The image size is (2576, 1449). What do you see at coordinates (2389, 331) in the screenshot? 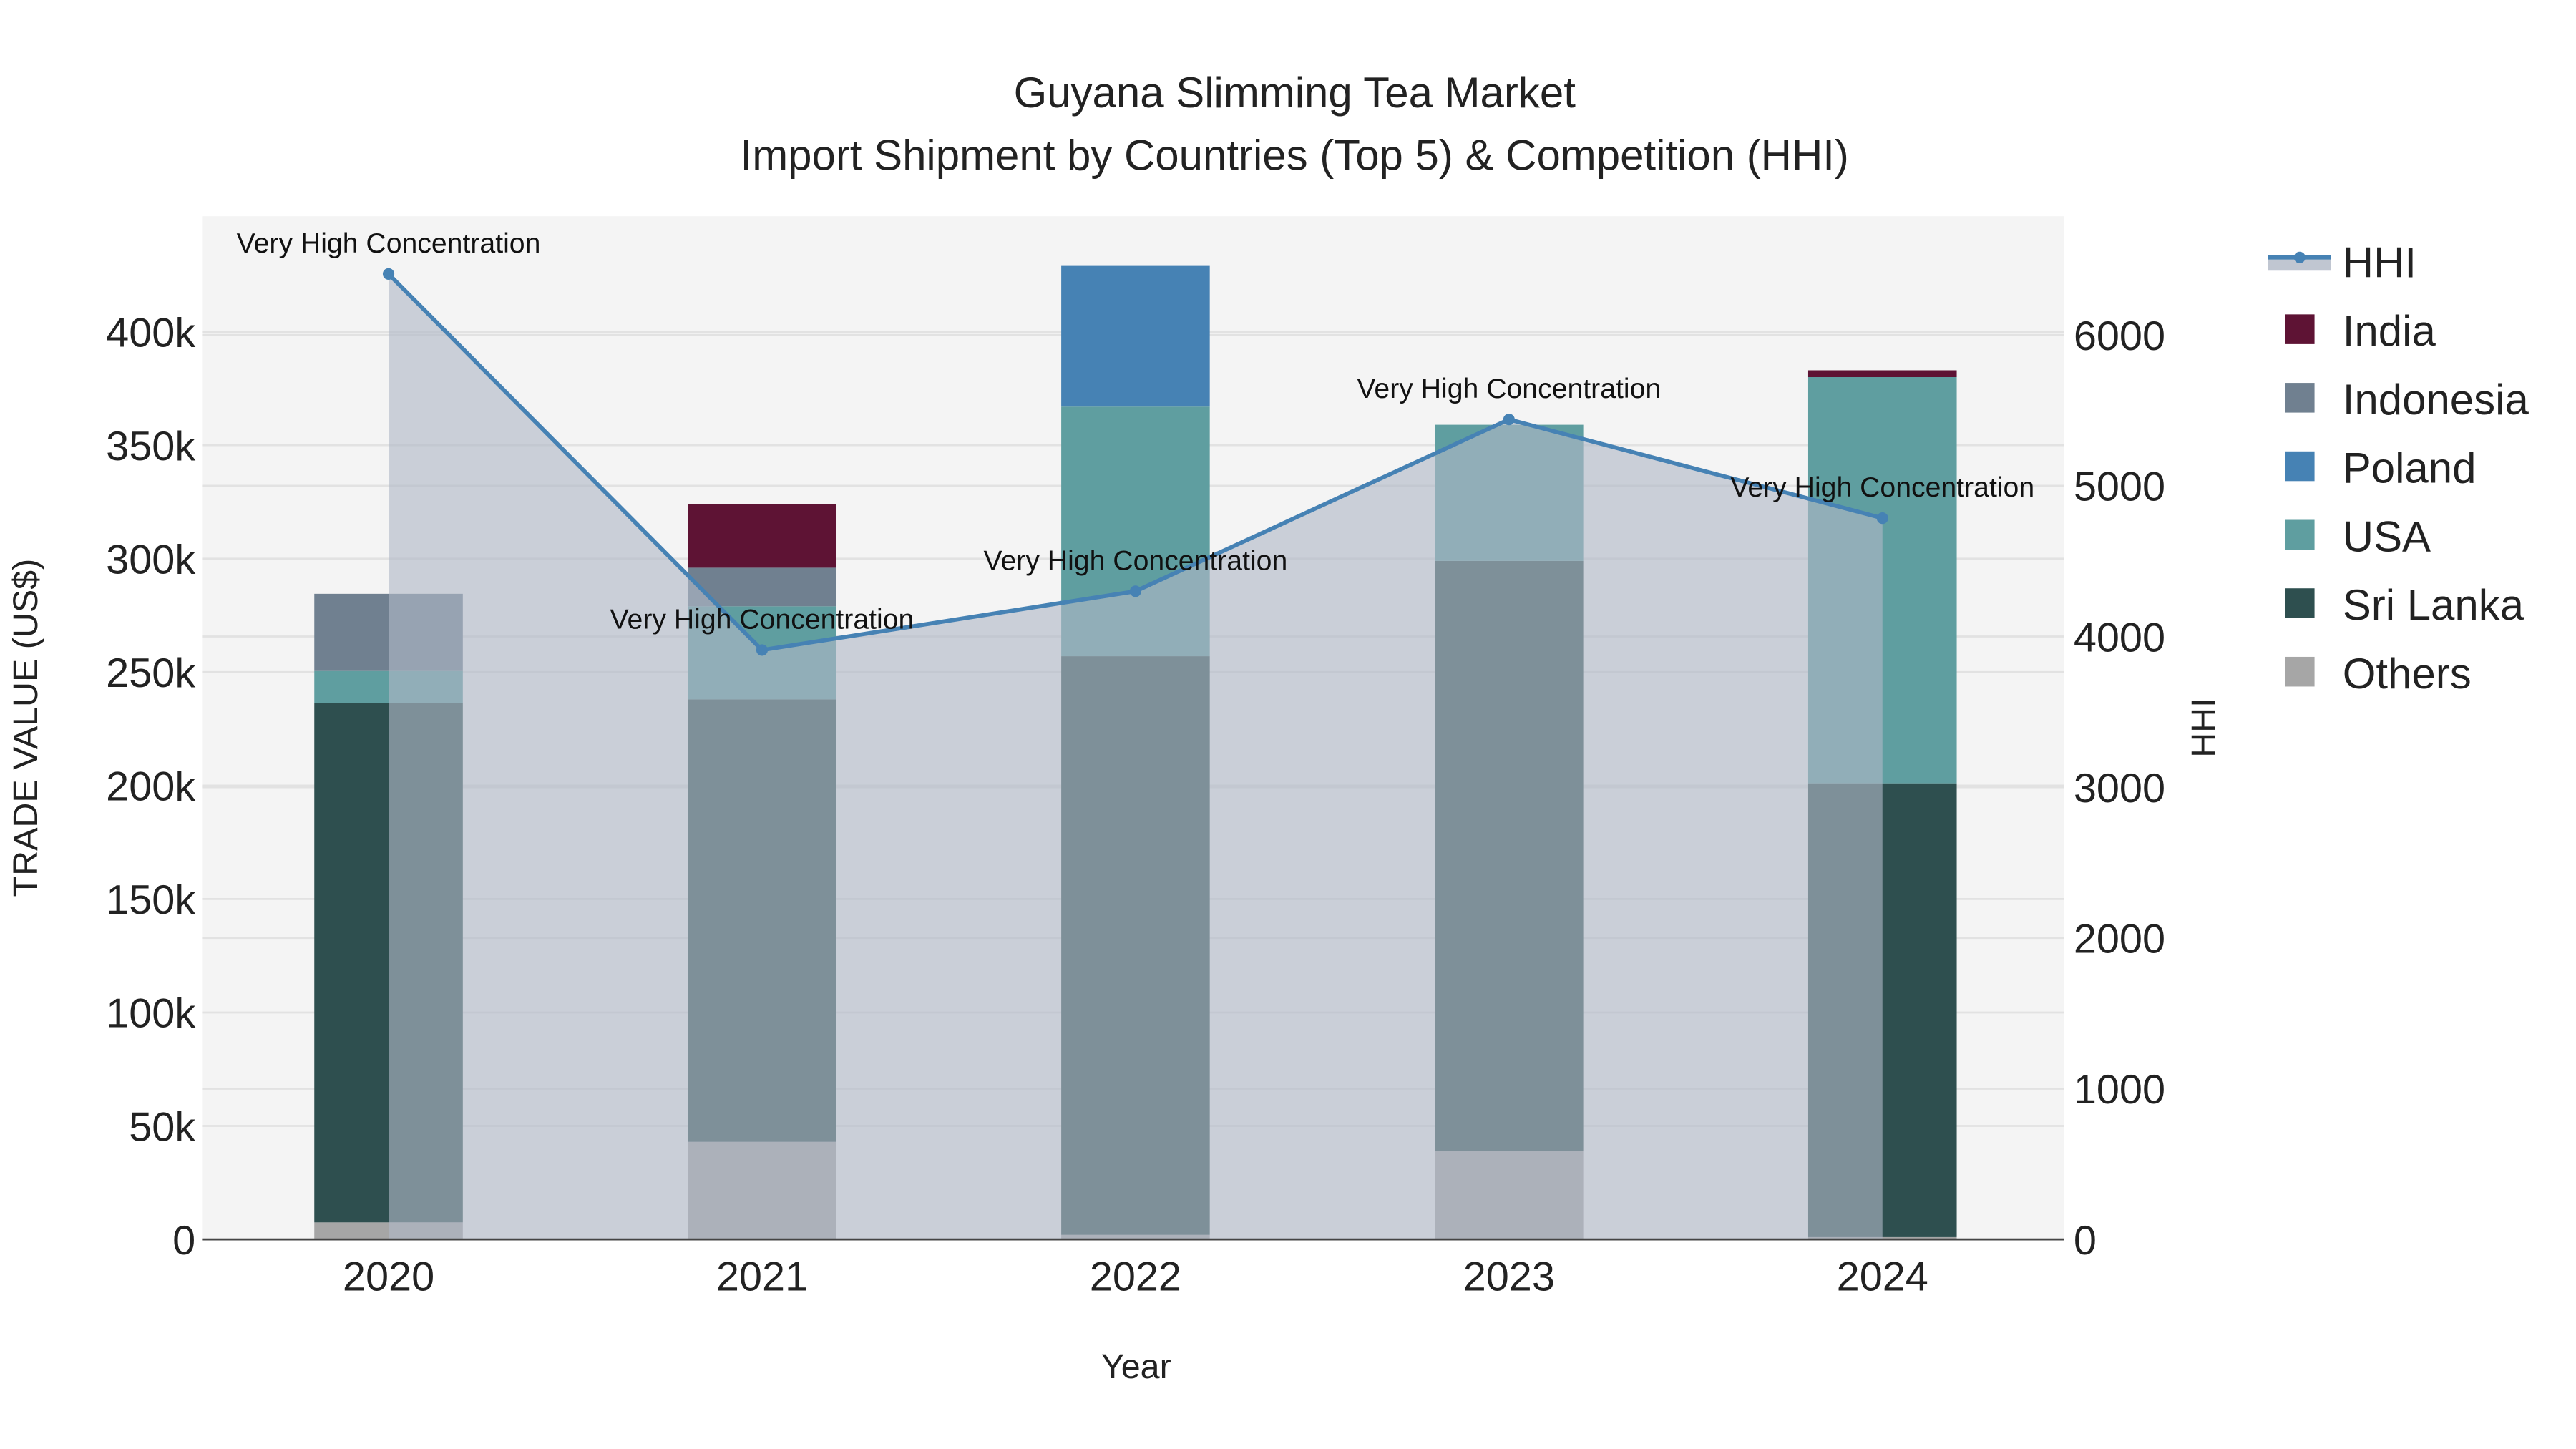
I see `legend-label: India` at bounding box center [2389, 331].